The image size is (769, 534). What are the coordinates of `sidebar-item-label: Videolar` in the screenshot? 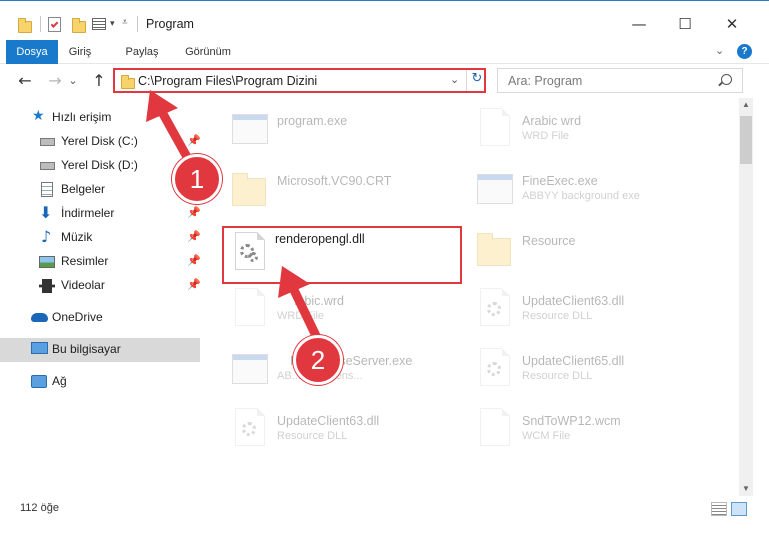 It's located at (83, 285).